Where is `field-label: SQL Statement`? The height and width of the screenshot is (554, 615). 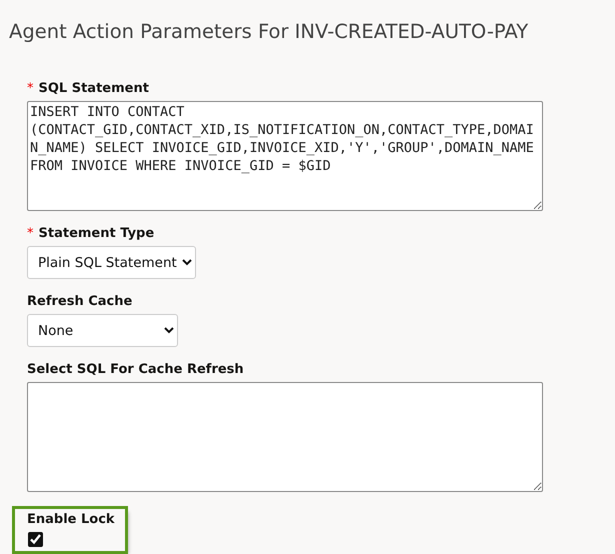 field-label: SQL Statement is located at coordinates (93, 88).